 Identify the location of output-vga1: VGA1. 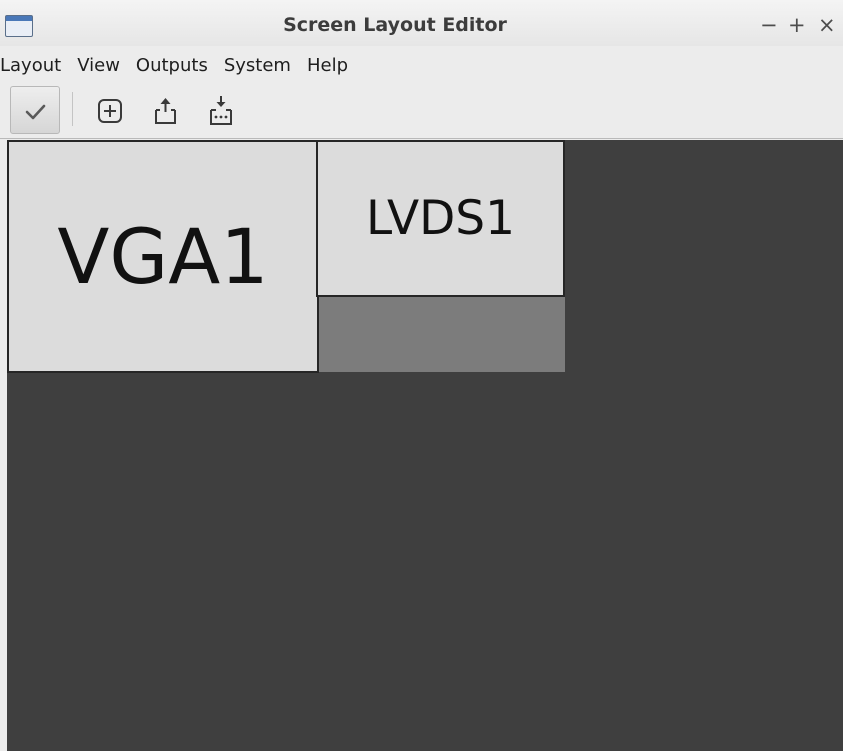
(163, 256).